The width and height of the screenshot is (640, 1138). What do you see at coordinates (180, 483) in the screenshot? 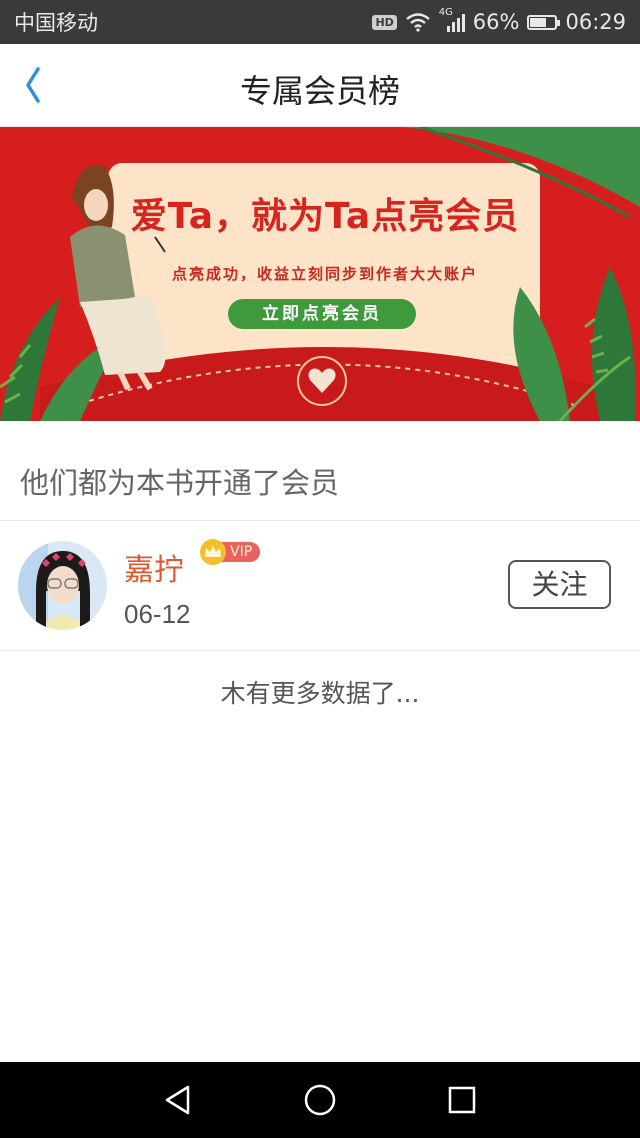
I see `section-heading: 他们都为本书开通了会员` at bounding box center [180, 483].